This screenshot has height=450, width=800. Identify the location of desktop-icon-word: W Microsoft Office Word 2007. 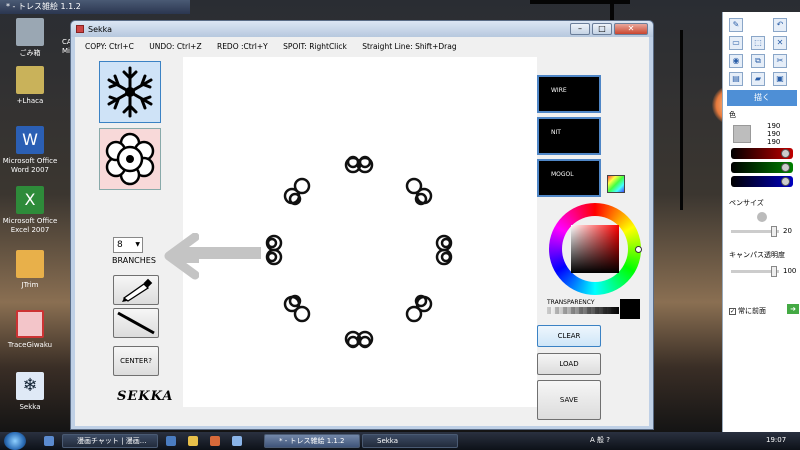
(30, 150).